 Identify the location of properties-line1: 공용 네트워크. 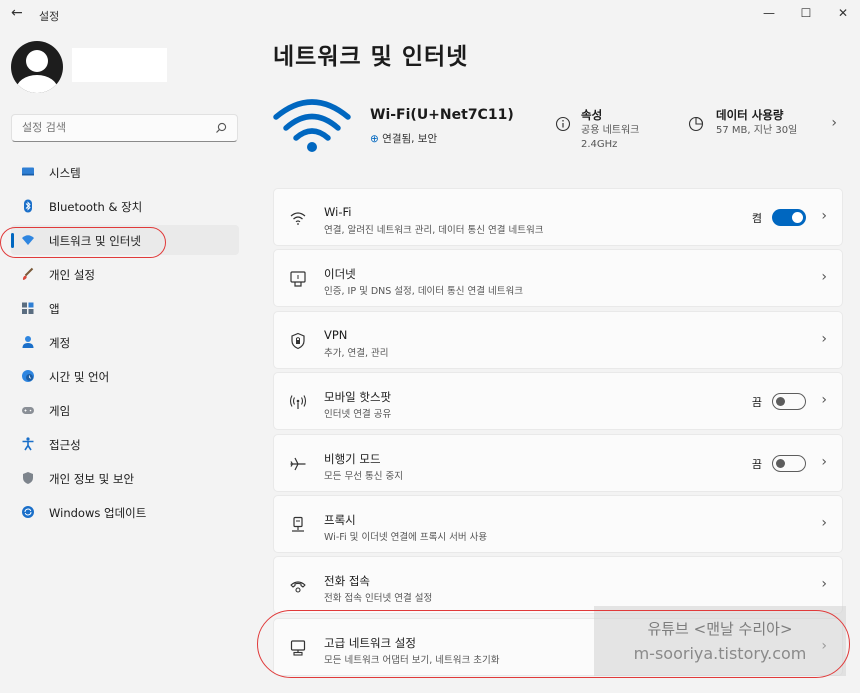
(610, 130).